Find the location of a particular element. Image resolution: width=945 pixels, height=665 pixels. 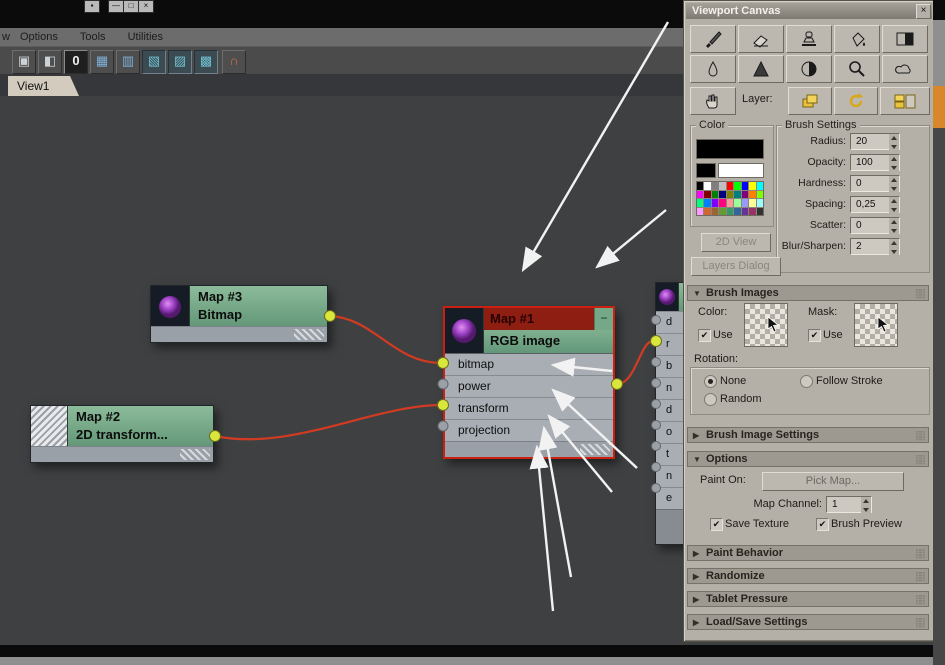

titlebar-maximize-button: □ is located at coordinates (131, 6).